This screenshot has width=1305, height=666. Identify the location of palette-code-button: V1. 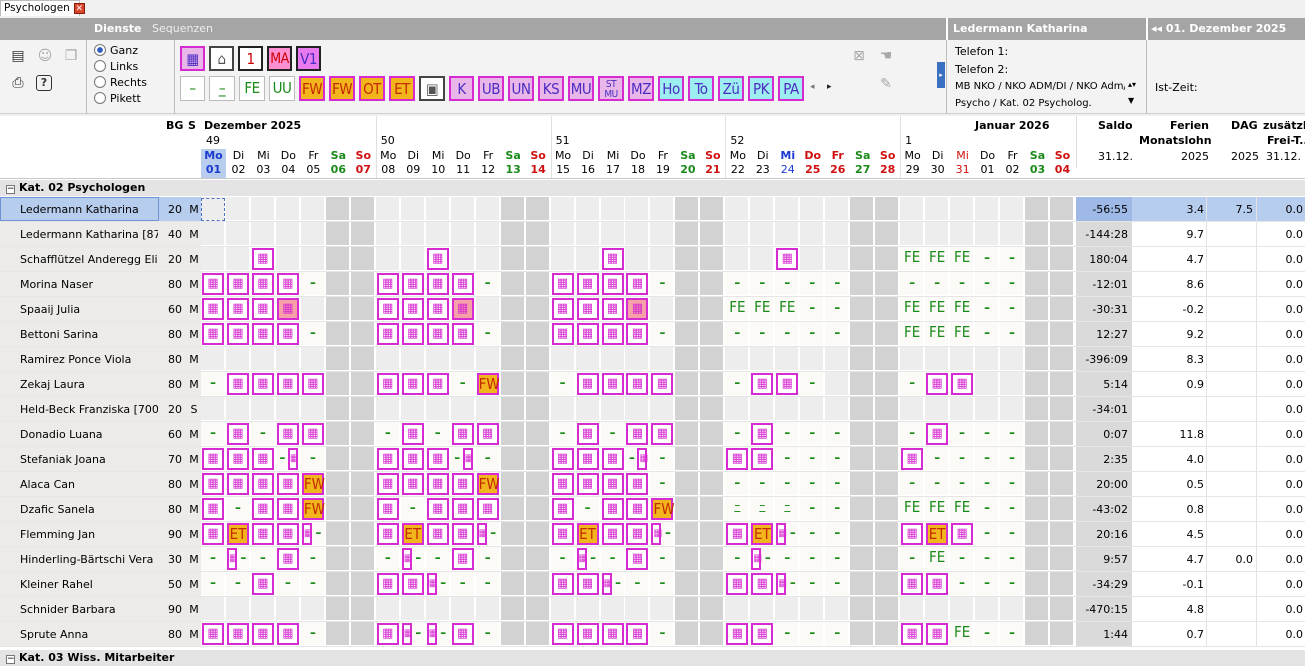
(308, 58).